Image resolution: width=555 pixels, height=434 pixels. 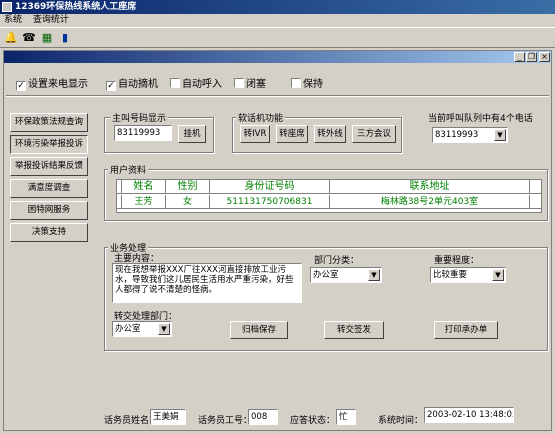 I want to click on transfer-seat-button: 转座席, so click(x=292, y=134).